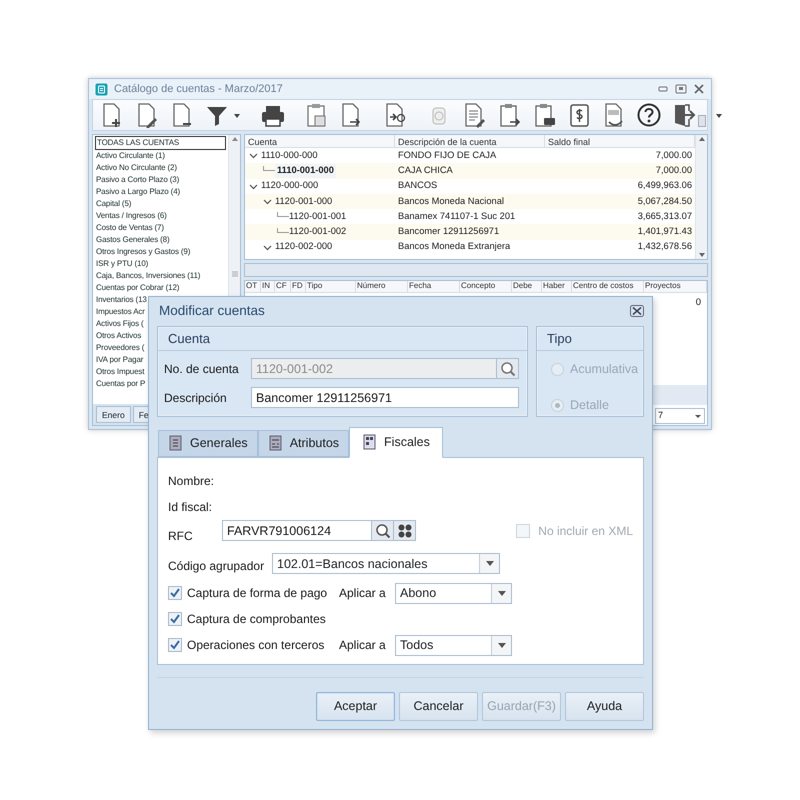  Describe the element at coordinates (438, 706) in the screenshot. I see `dialog-button: Cancelar` at that location.